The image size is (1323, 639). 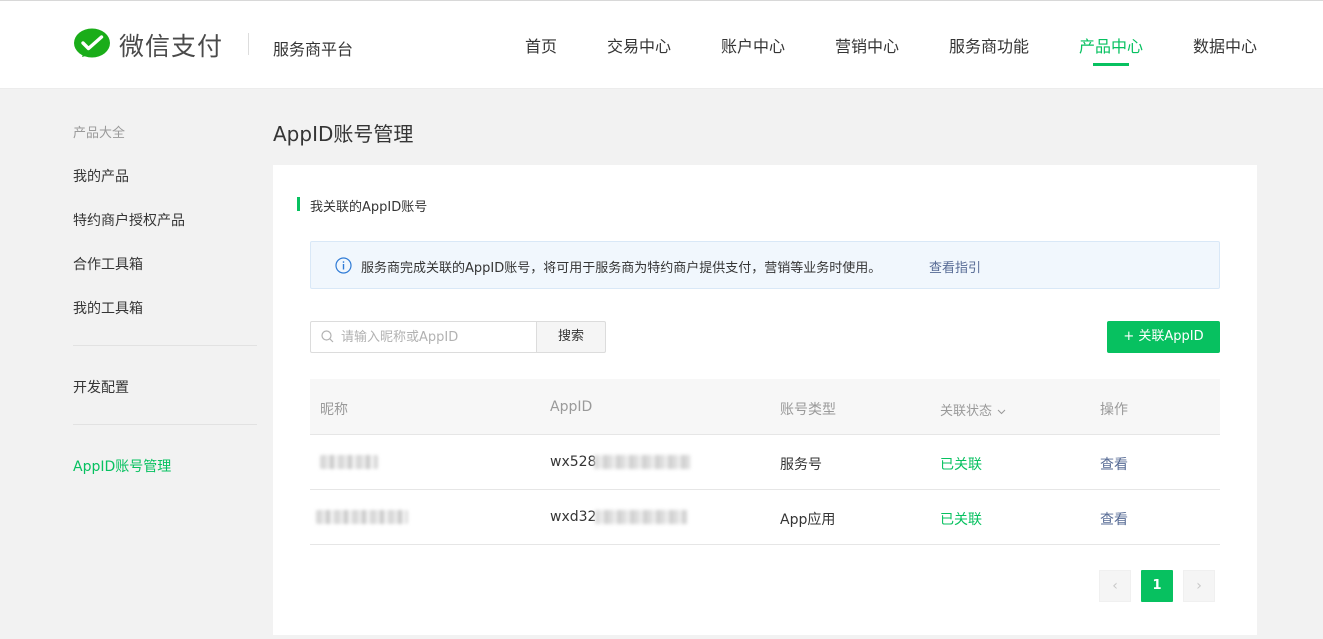 What do you see at coordinates (571, 337) in the screenshot?
I see `search-button: 搜索` at bounding box center [571, 337].